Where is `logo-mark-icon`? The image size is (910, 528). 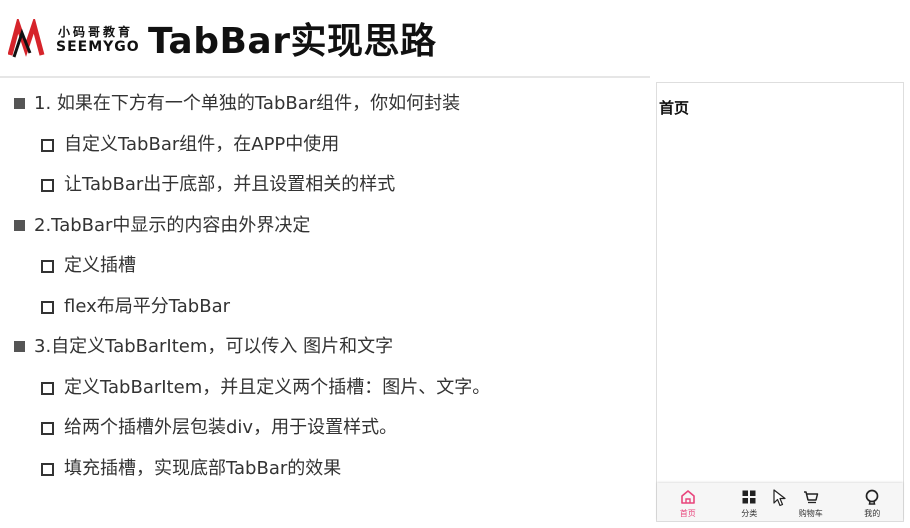
logo-mark-icon is located at coordinates (26, 38).